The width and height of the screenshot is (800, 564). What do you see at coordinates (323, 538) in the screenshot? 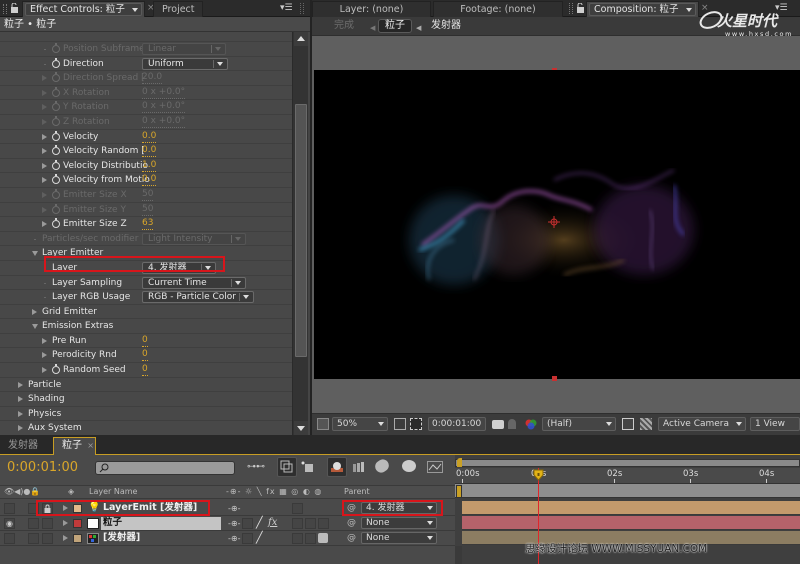
I see `3d-layer-cube-icon` at bounding box center [323, 538].